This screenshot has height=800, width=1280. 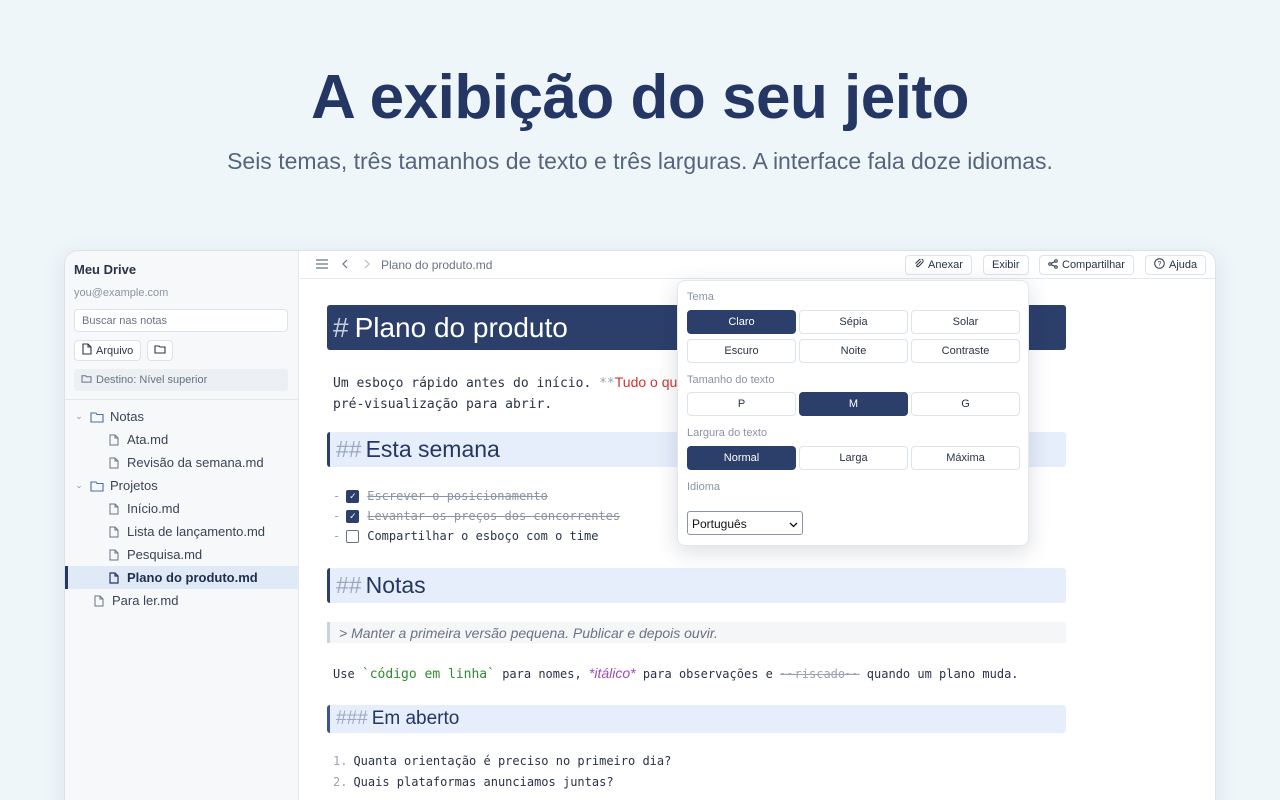 I want to click on heading-text: Plano do produto, so click(x=461, y=327).